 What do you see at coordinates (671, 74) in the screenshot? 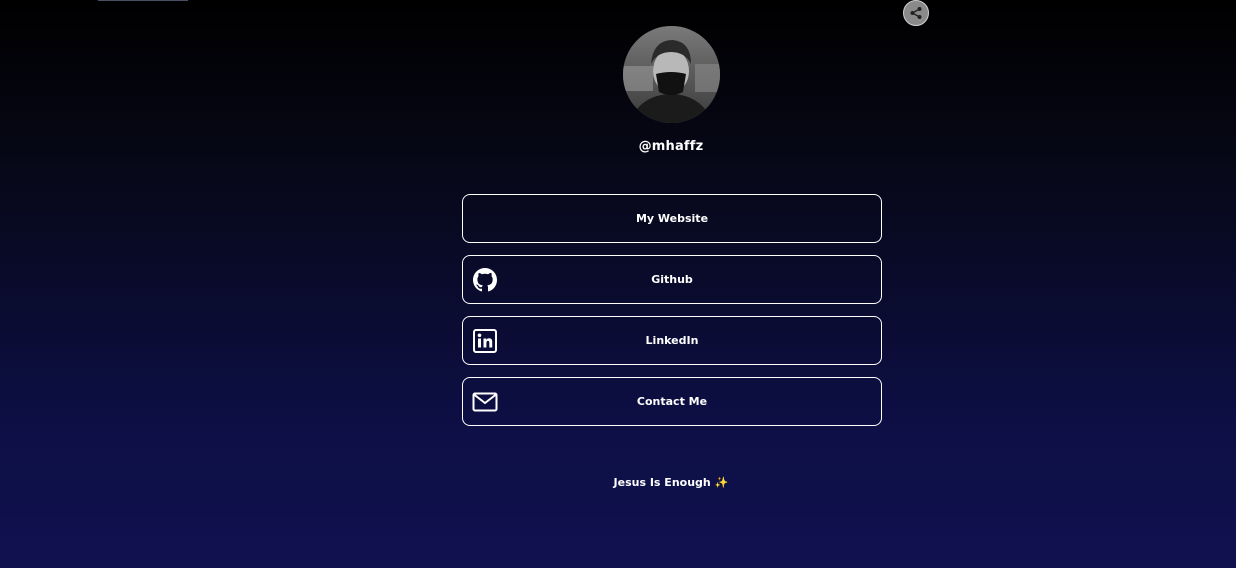
I see `avatar` at bounding box center [671, 74].